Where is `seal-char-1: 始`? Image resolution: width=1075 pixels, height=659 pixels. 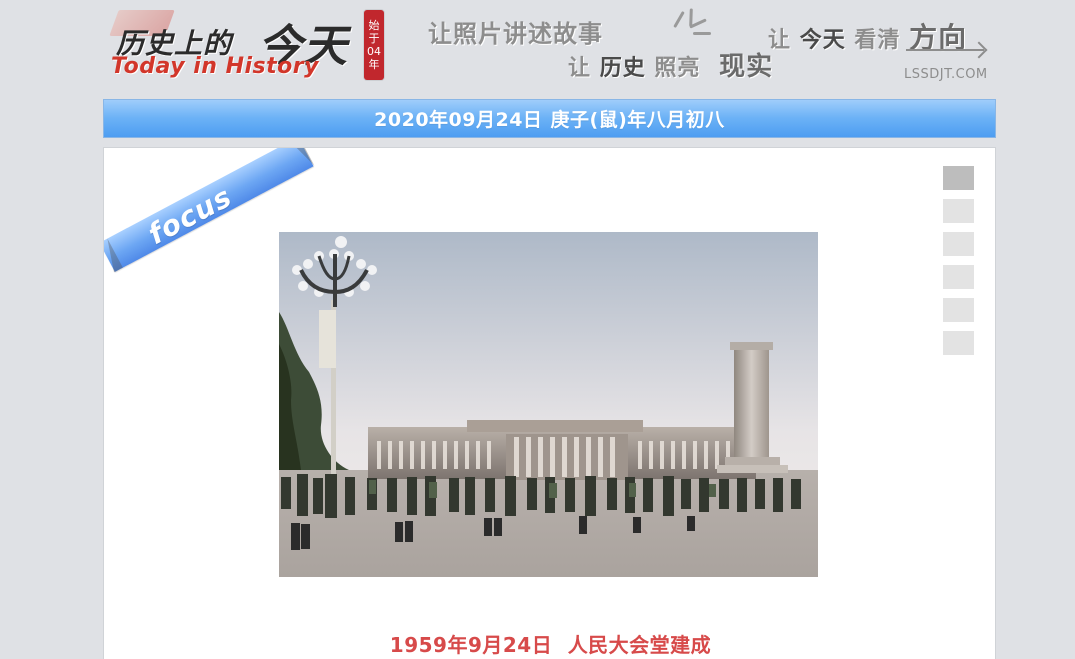
seal-char-1: 始 is located at coordinates (374, 25).